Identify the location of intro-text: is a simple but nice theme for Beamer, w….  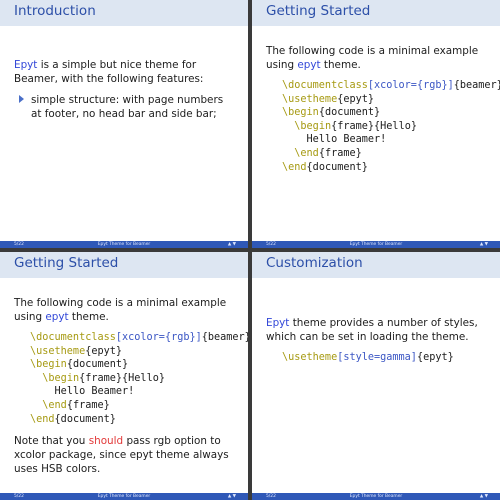
(109, 72).